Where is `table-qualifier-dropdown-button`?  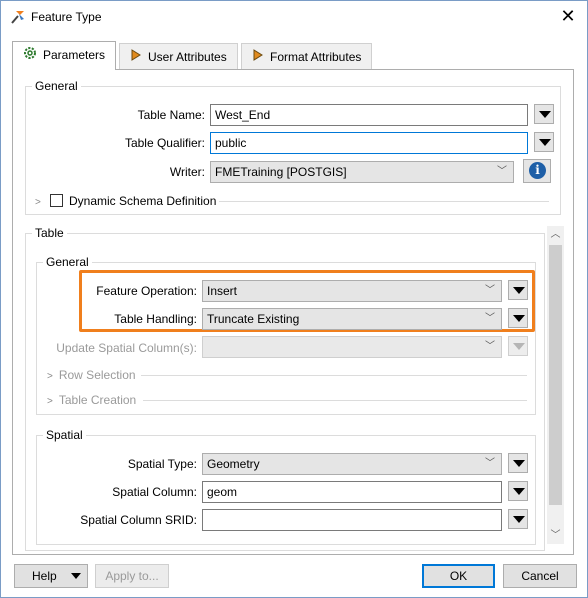
table-qualifier-dropdown-button is located at coordinates (544, 142).